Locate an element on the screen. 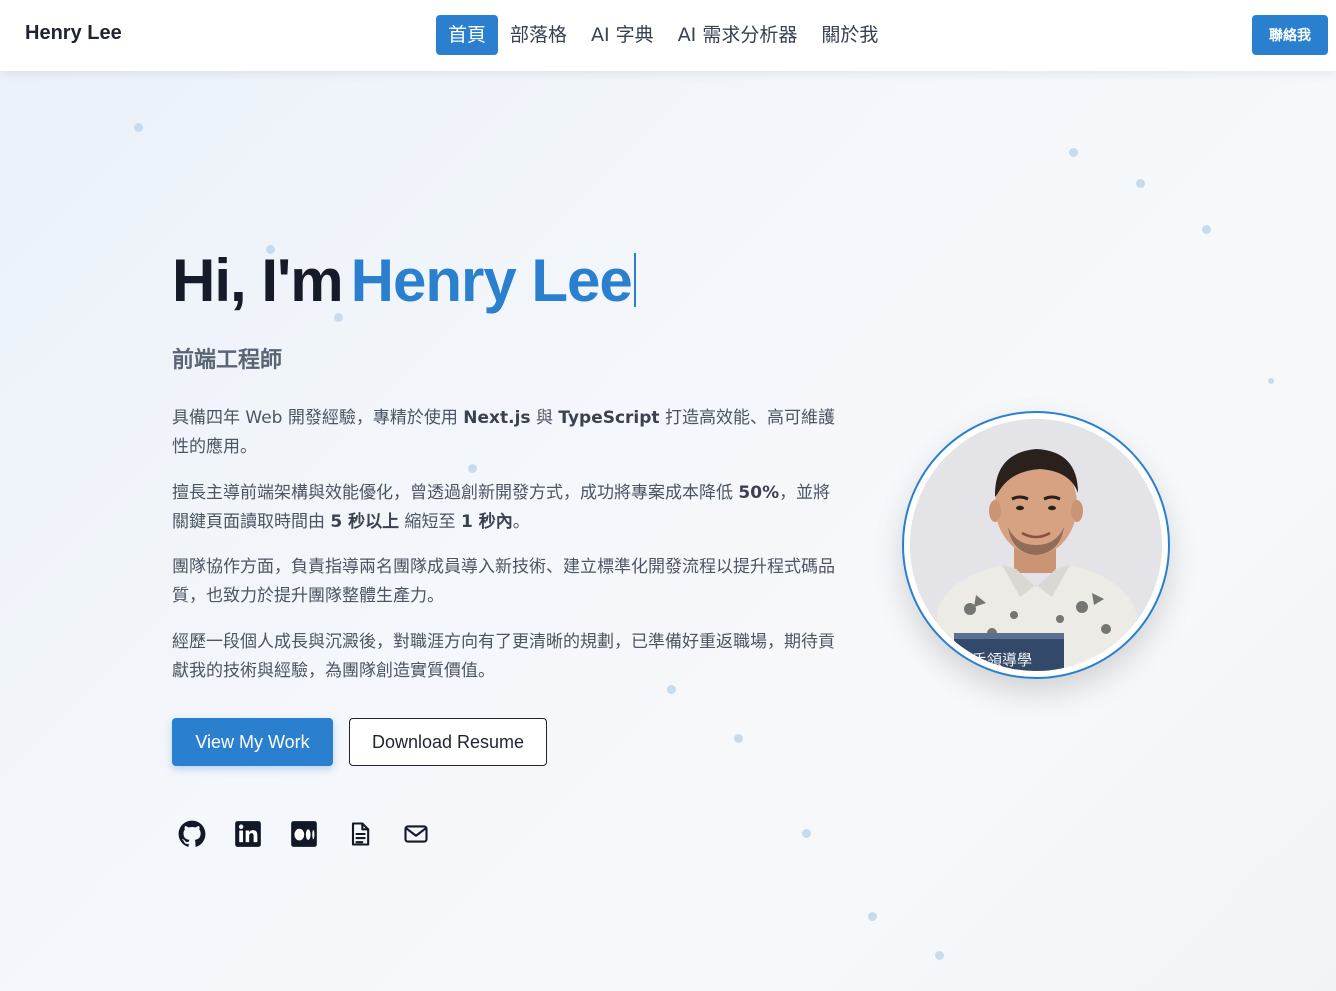  linkedin-icon is located at coordinates (248, 834).